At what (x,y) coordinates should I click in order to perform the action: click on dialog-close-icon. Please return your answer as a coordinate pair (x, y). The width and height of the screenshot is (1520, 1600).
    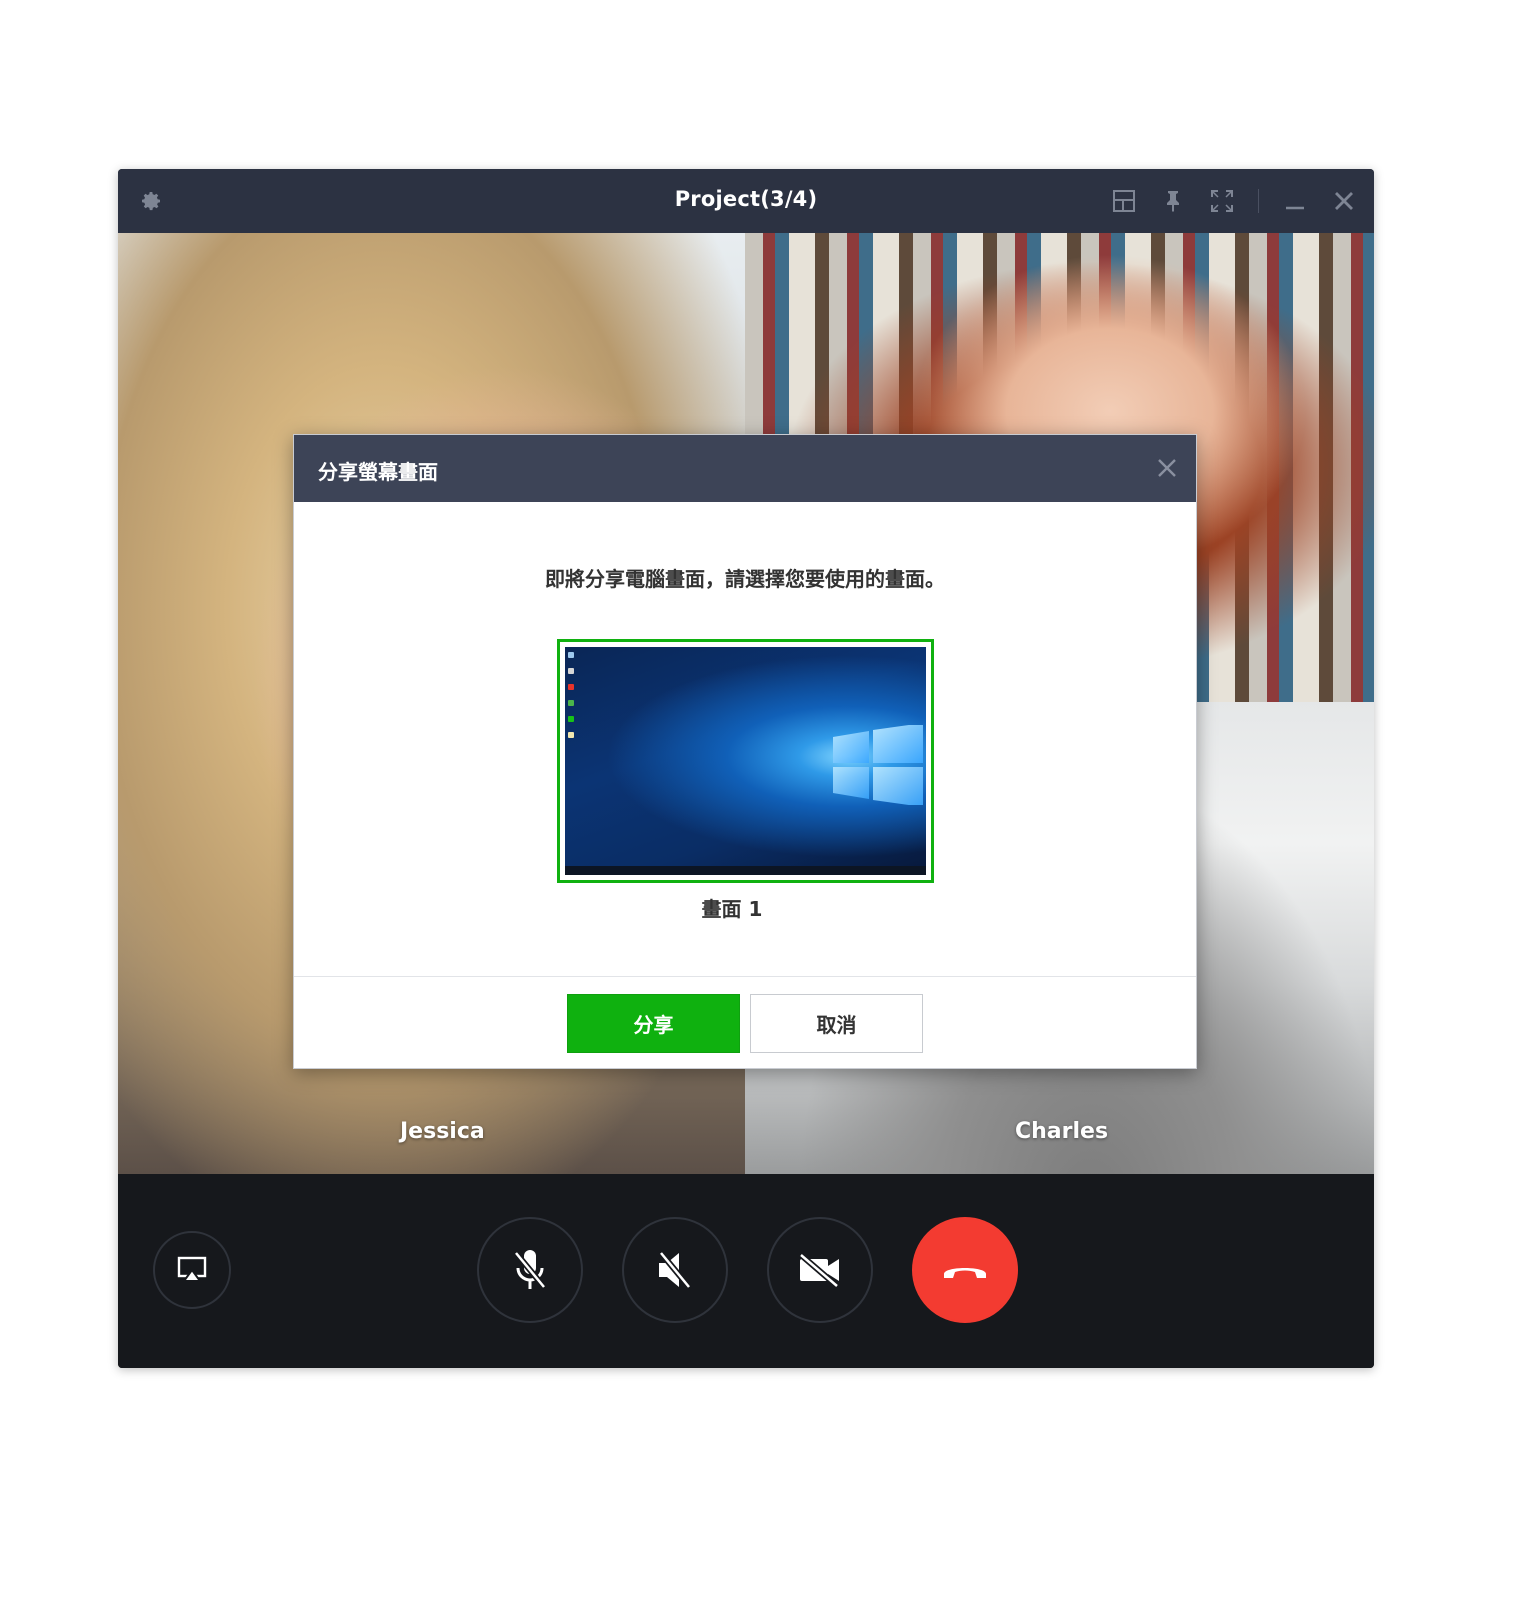
    Looking at the image, I should click on (1167, 468).